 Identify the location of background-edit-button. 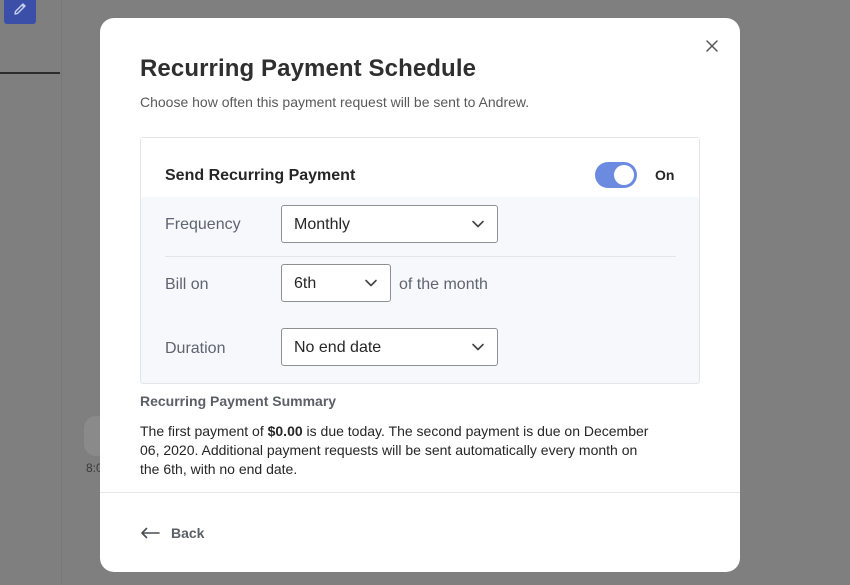
(20, 12).